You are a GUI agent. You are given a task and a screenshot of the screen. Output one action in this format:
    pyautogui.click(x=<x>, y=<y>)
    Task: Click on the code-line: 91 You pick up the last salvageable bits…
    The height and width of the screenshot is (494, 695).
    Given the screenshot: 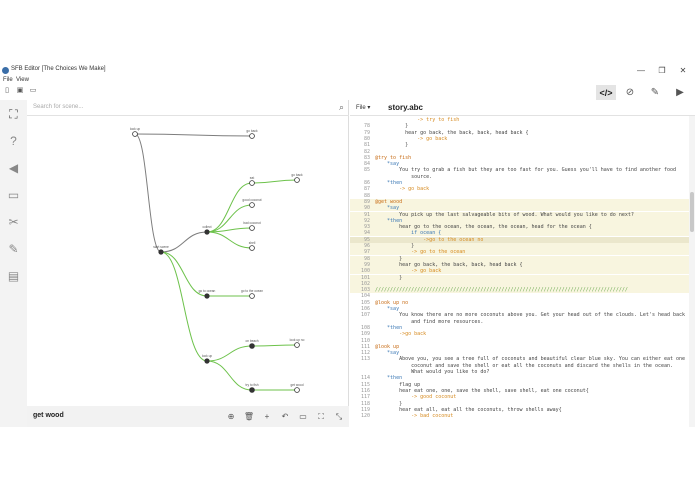 What is the action you would take?
    pyautogui.click(x=519, y=214)
    